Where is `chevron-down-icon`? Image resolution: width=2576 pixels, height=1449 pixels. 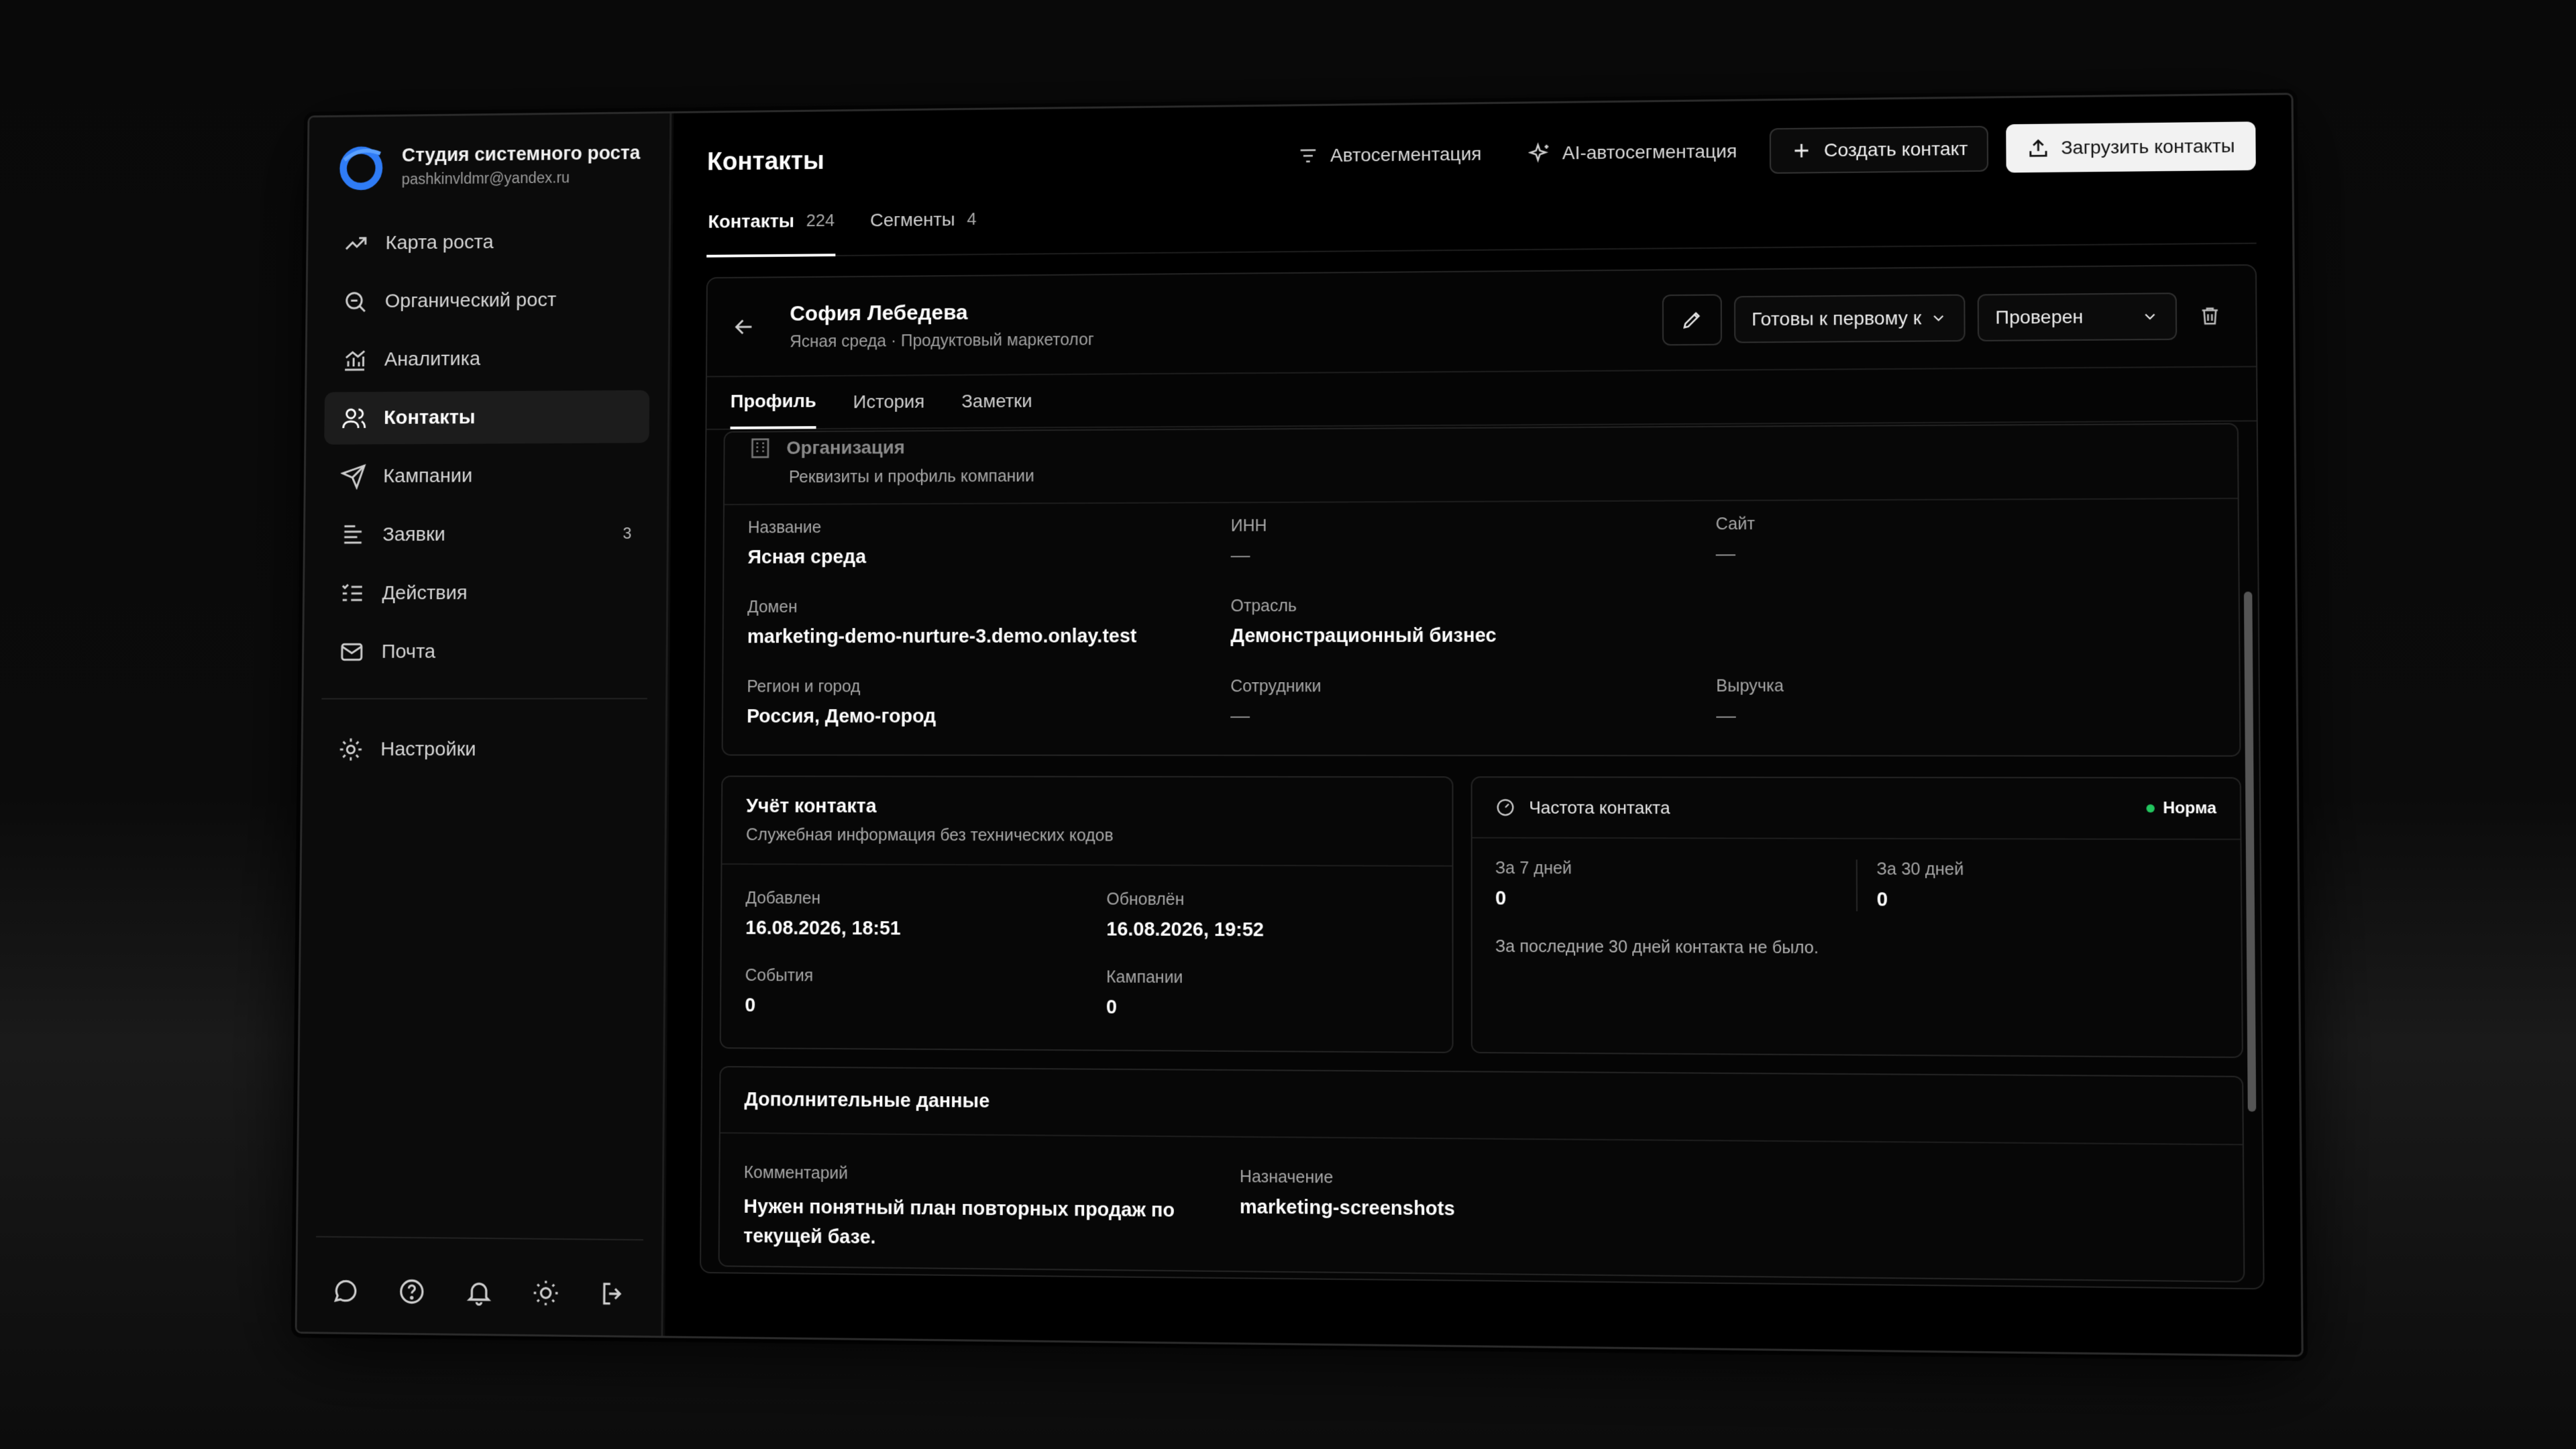
chevron-down-icon is located at coordinates (1938, 318).